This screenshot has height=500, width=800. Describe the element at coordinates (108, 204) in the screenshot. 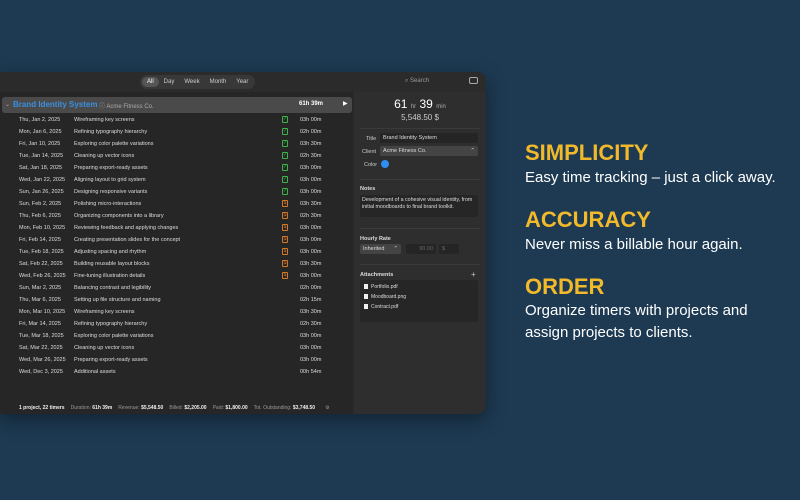

I see `timer-description: Polishing micro-interactions` at that location.